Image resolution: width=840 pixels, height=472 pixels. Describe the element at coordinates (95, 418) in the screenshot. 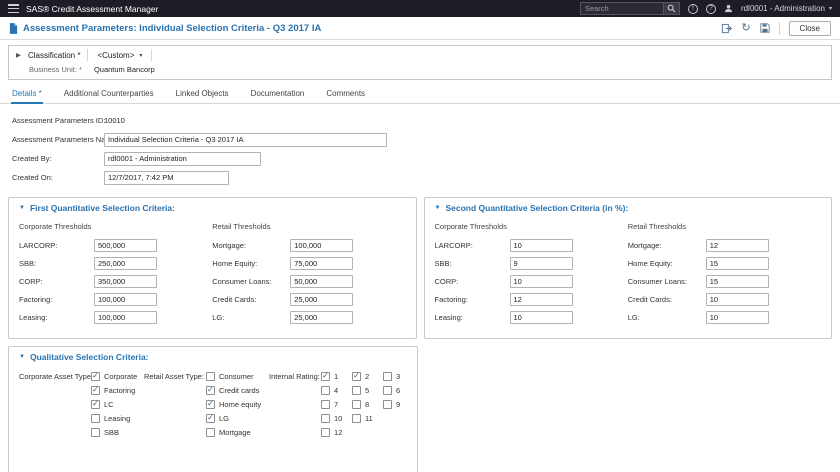

I see `checkbox-leasing` at that location.